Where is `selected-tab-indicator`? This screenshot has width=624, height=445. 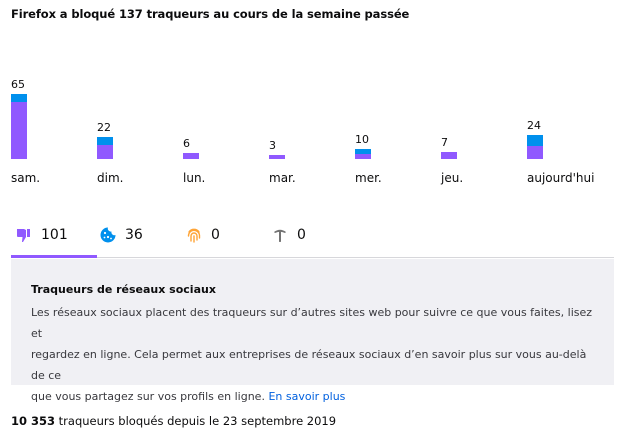
selected-tab-indicator is located at coordinates (54, 256).